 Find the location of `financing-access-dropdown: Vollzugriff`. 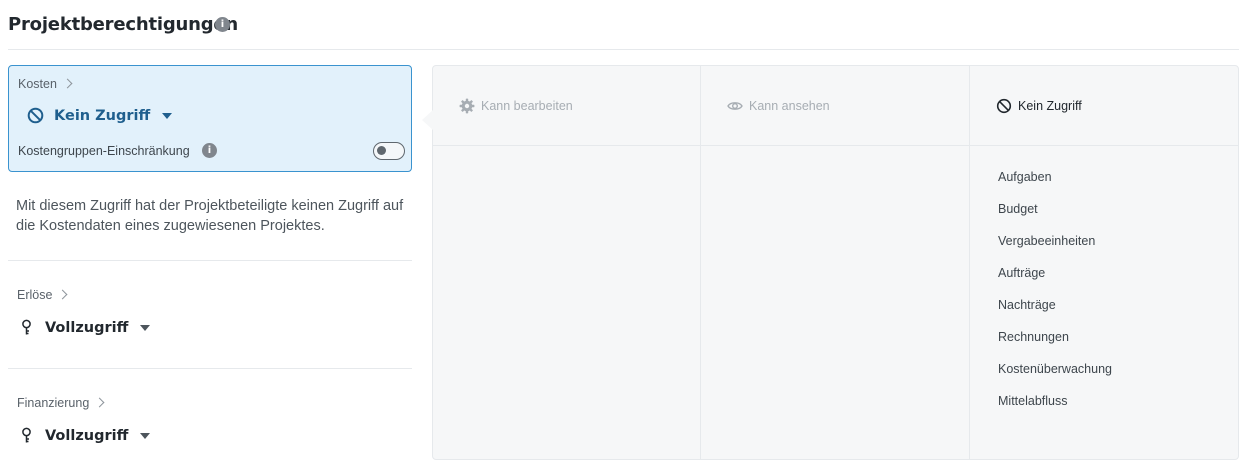

financing-access-dropdown: Vollzugriff is located at coordinates (84, 435).